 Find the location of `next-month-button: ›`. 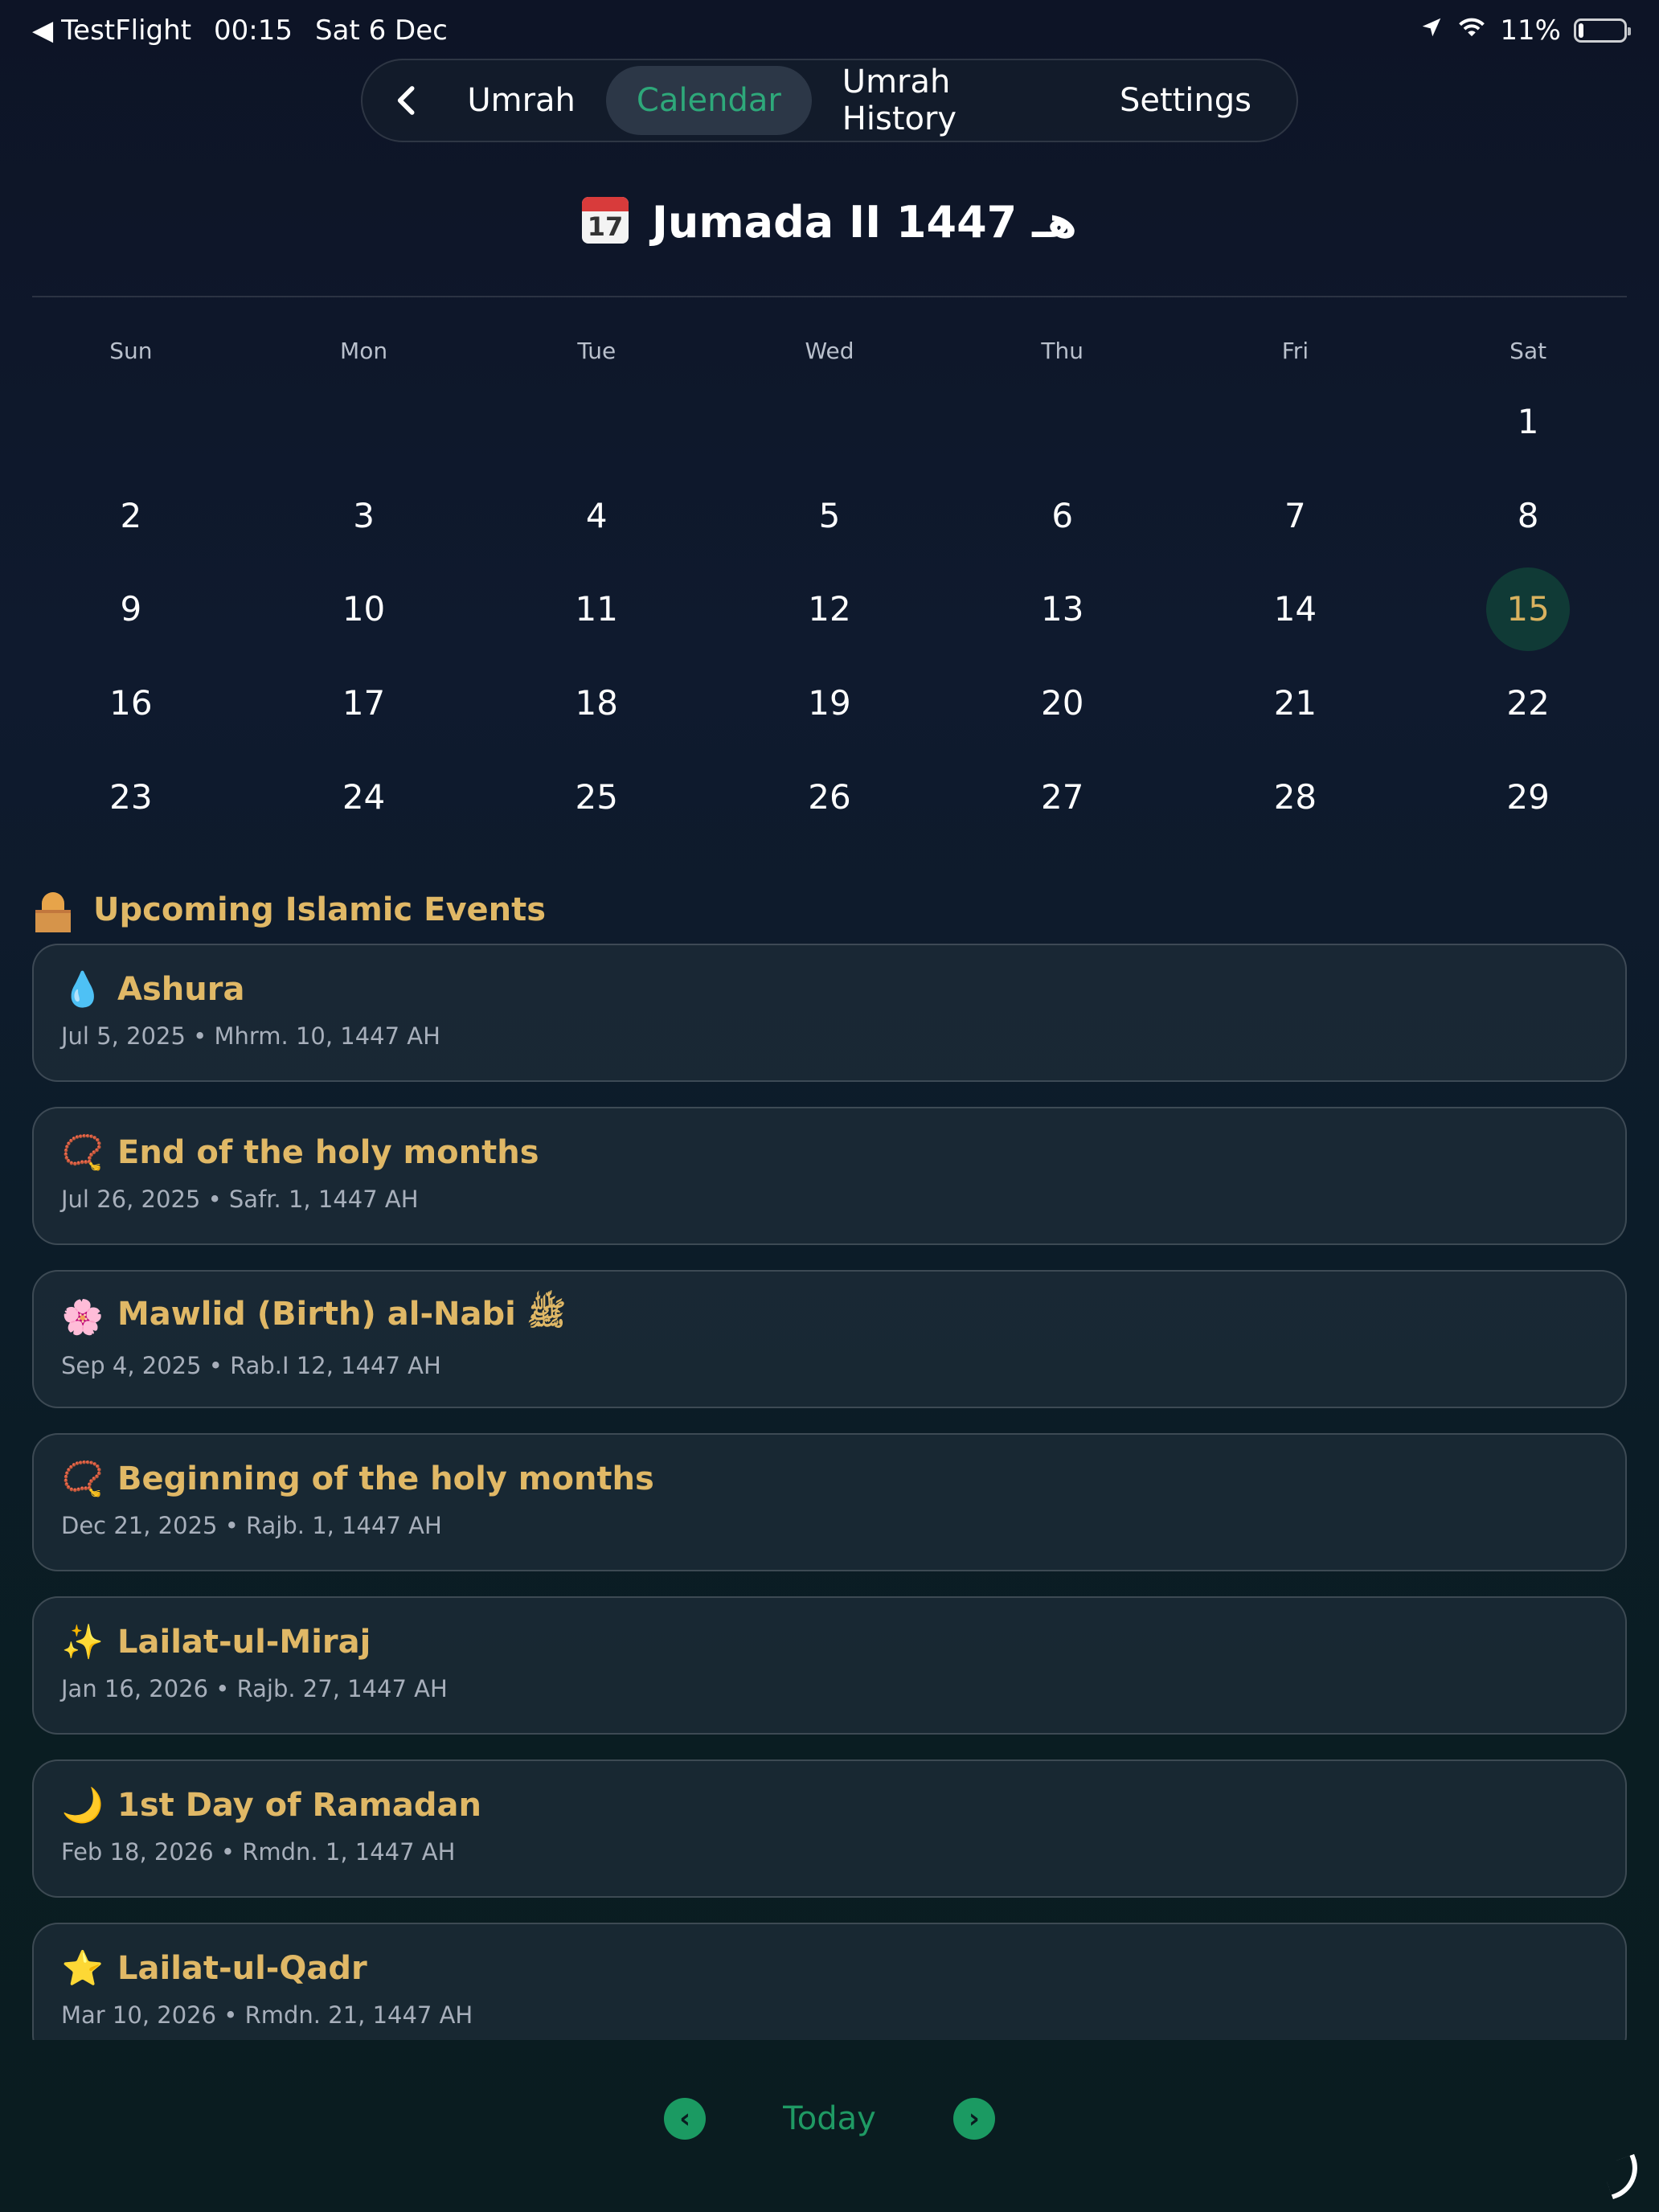

next-month-button: › is located at coordinates (973, 2119).